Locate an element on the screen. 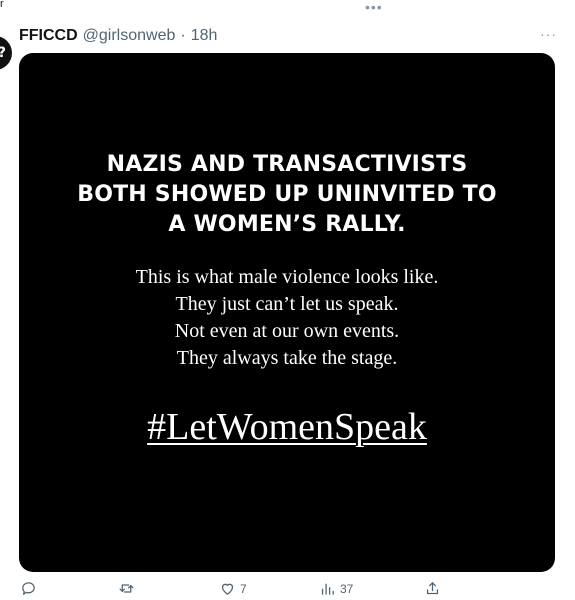 This screenshot has height=600, width=575. share-icon is located at coordinates (432, 588).